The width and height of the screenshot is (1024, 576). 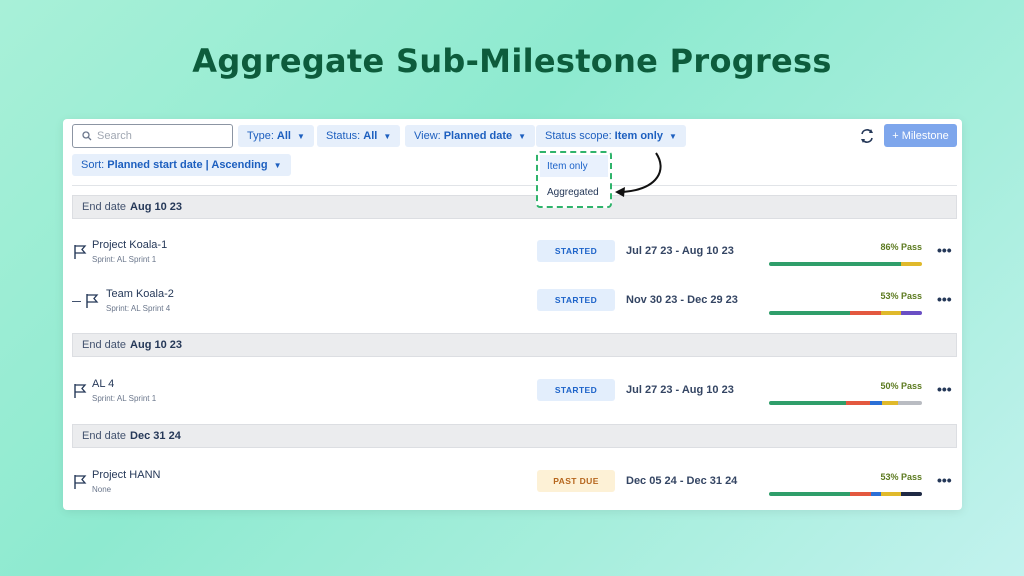 What do you see at coordinates (574, 179) in the screenshot?
I see `status-scope-dropdown: Item only Aggregated` at bounding box center [574, 179].